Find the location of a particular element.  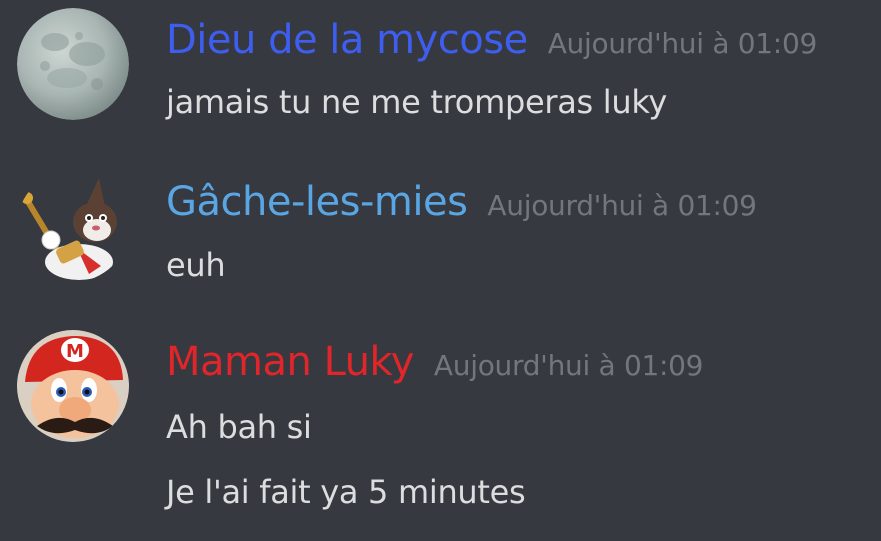

mario-avatar: M is located at coordinates (73, 386).